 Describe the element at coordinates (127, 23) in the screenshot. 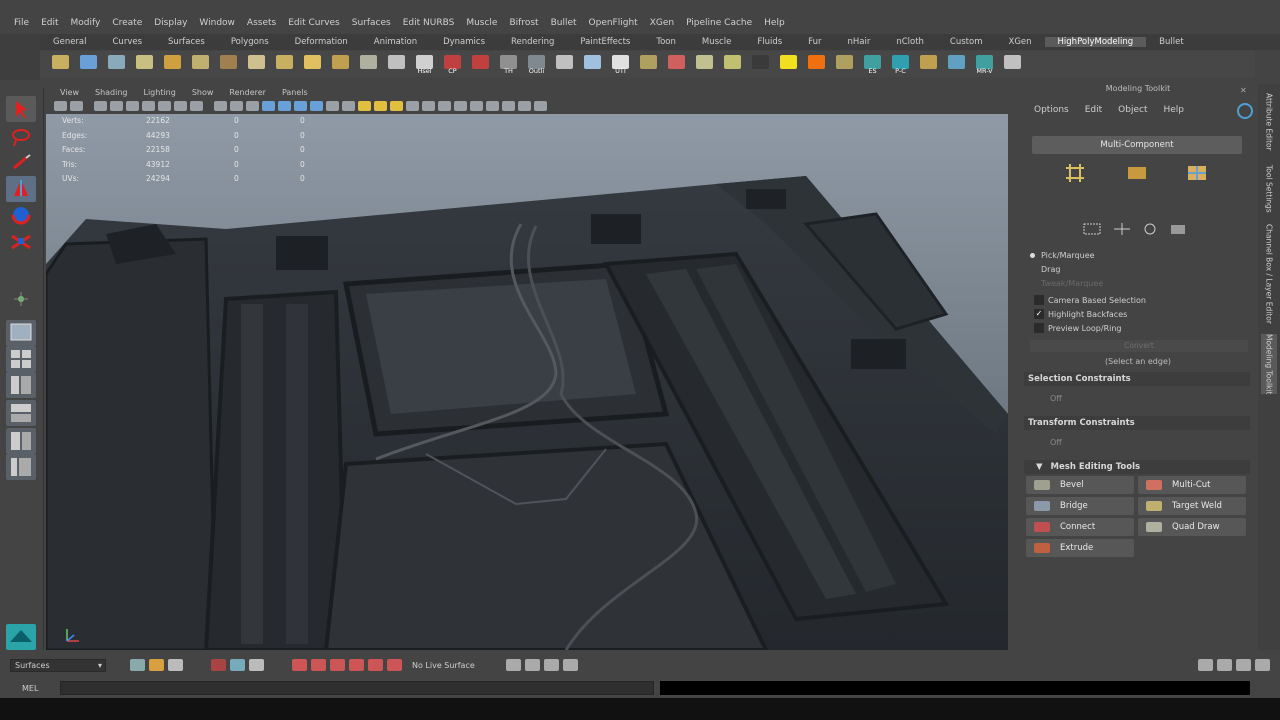

I see `menu-create: Create` at that location.